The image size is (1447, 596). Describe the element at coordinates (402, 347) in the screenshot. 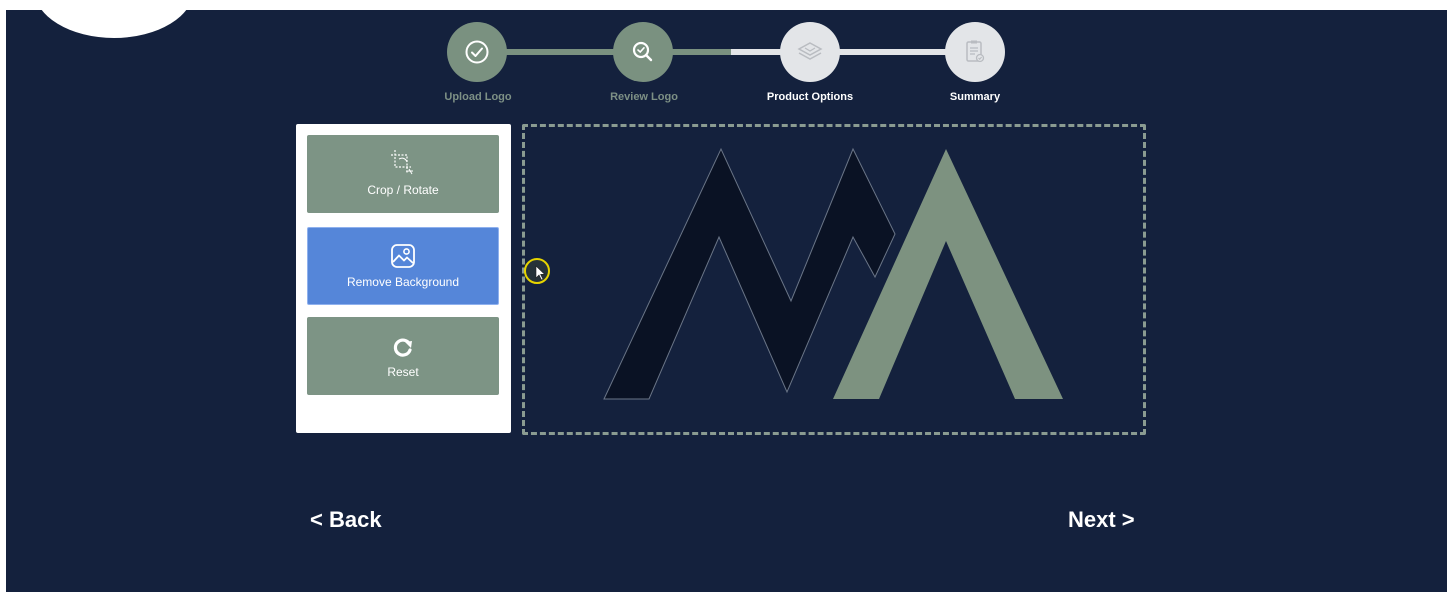

I see `refresh-icon` at that location.